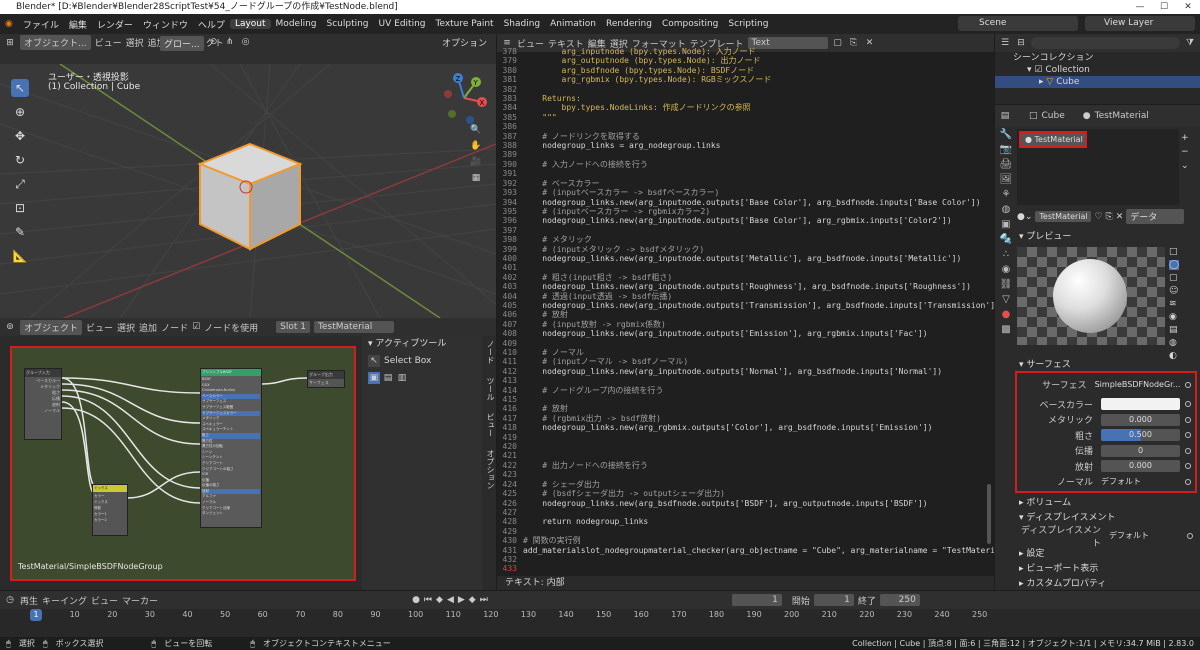  Describe the element at coordinates (748, 24) in the screenshot. I see `tab-scripting: Scripting` at that location.